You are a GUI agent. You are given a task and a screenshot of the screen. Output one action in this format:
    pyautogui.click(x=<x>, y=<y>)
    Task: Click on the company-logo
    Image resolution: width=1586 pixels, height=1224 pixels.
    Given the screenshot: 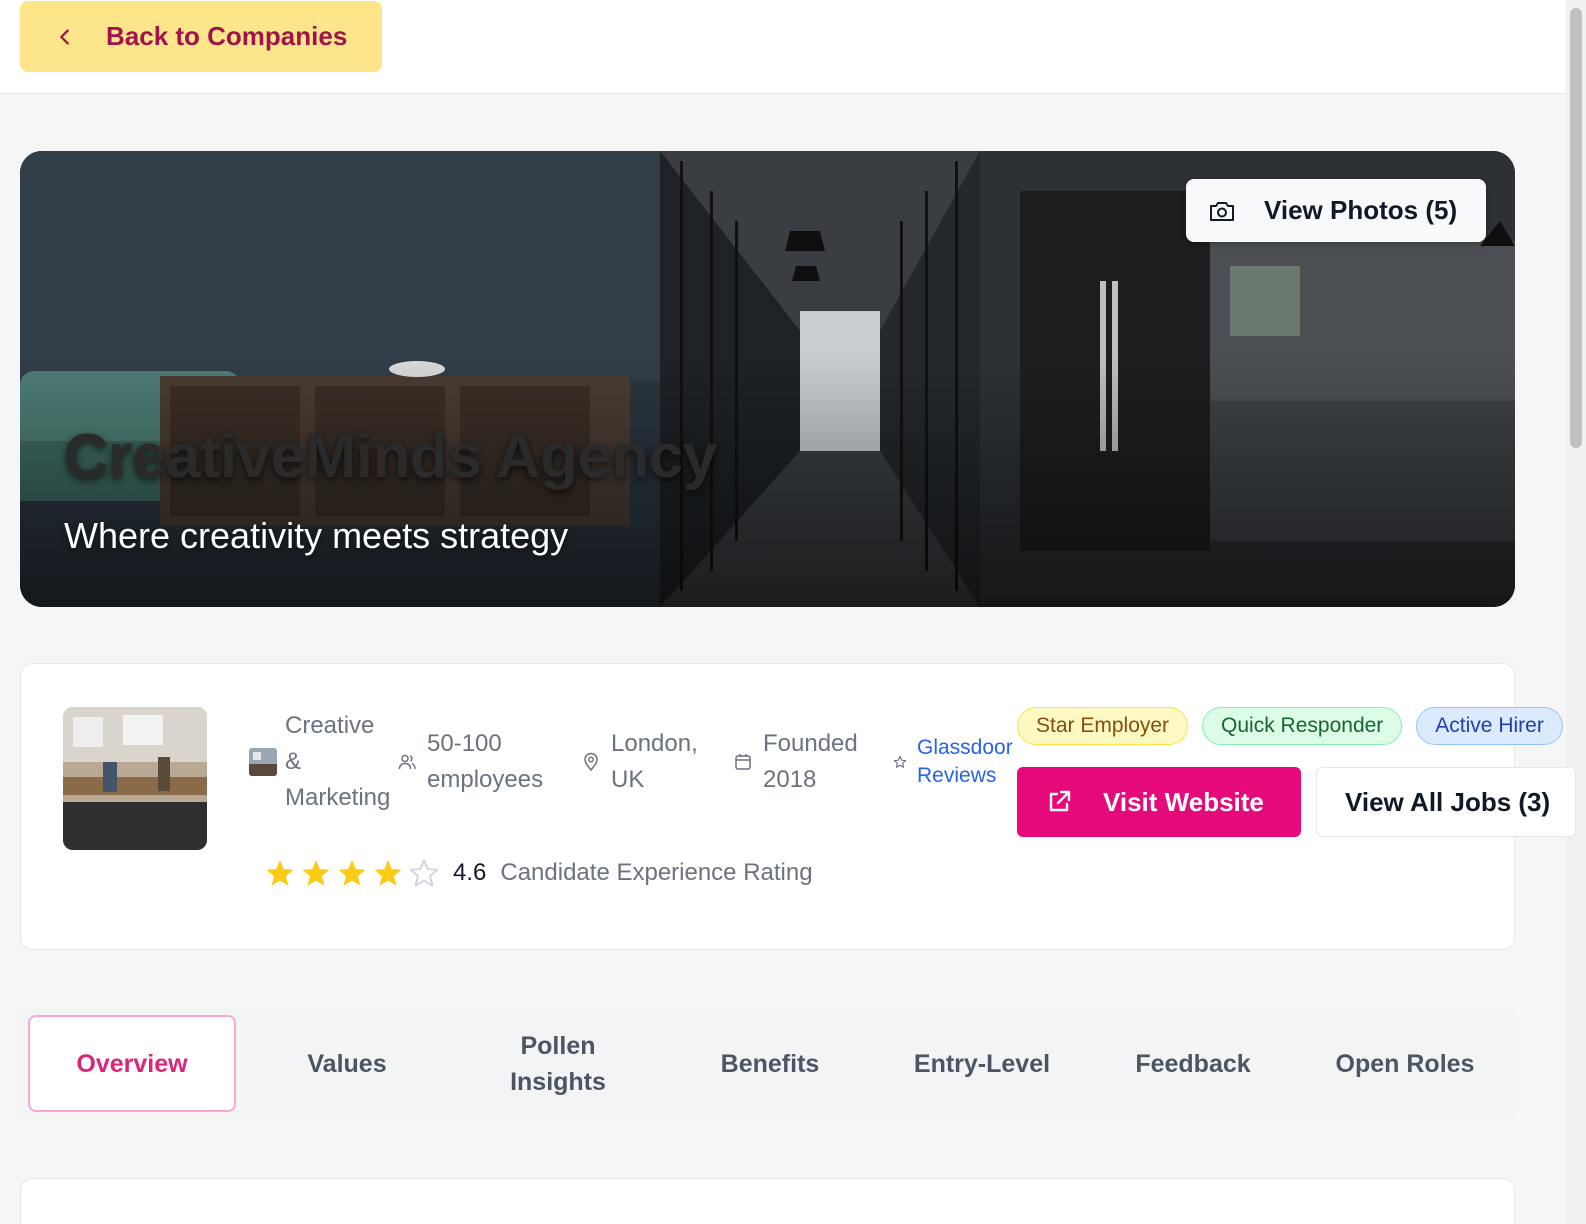 What is the action you would take?
    pyautogui.click(x=135, y=778)
    